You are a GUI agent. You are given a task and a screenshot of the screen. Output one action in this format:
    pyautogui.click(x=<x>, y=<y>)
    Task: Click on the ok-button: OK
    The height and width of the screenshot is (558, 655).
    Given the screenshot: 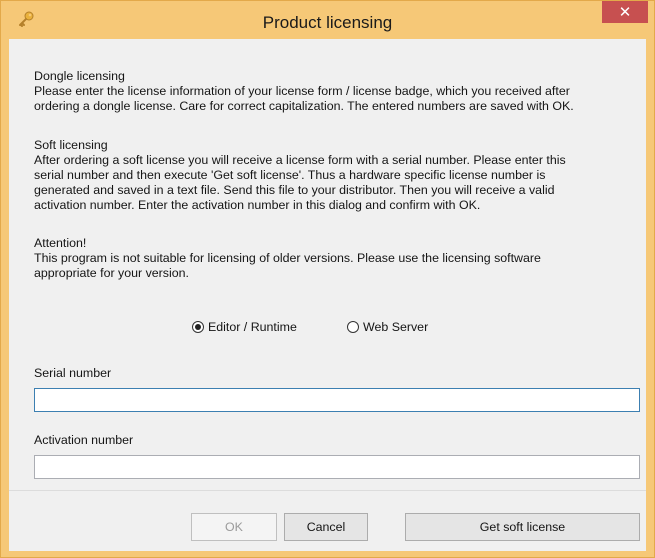 What is the action you would take?
    pyautogui.click(x=234, y=527)
    